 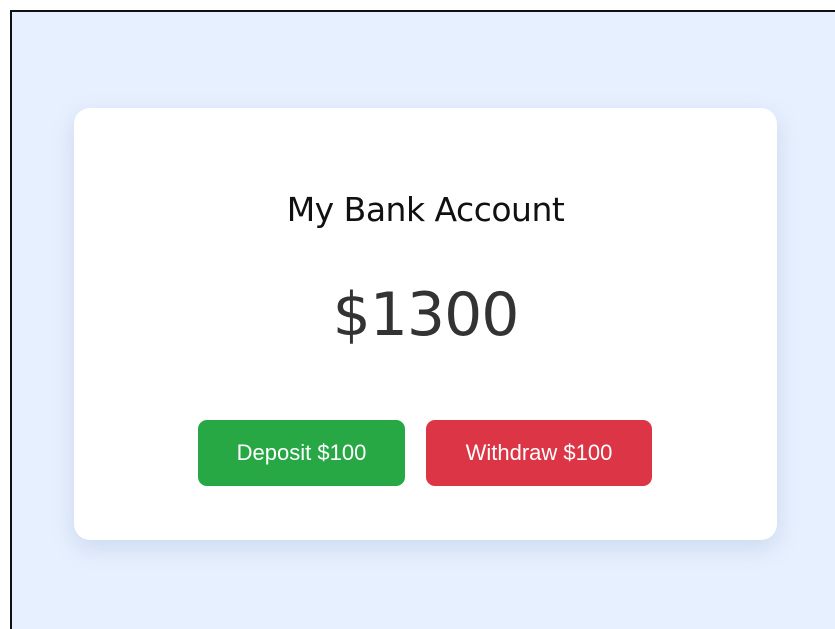 I want to click on withdraw-button: Withdraw $100, so click(x=539, y=453).